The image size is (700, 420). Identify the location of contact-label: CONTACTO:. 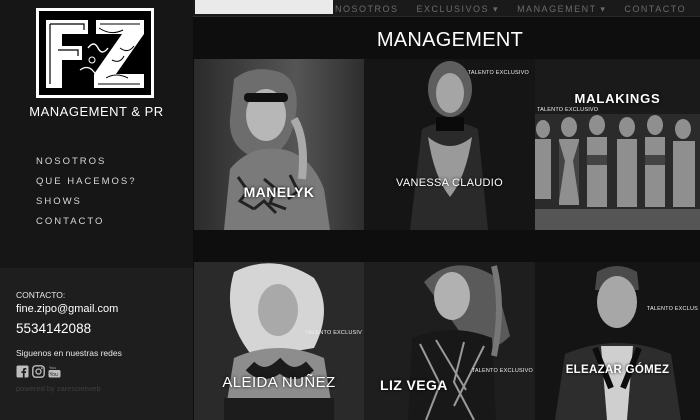
(41, 295).